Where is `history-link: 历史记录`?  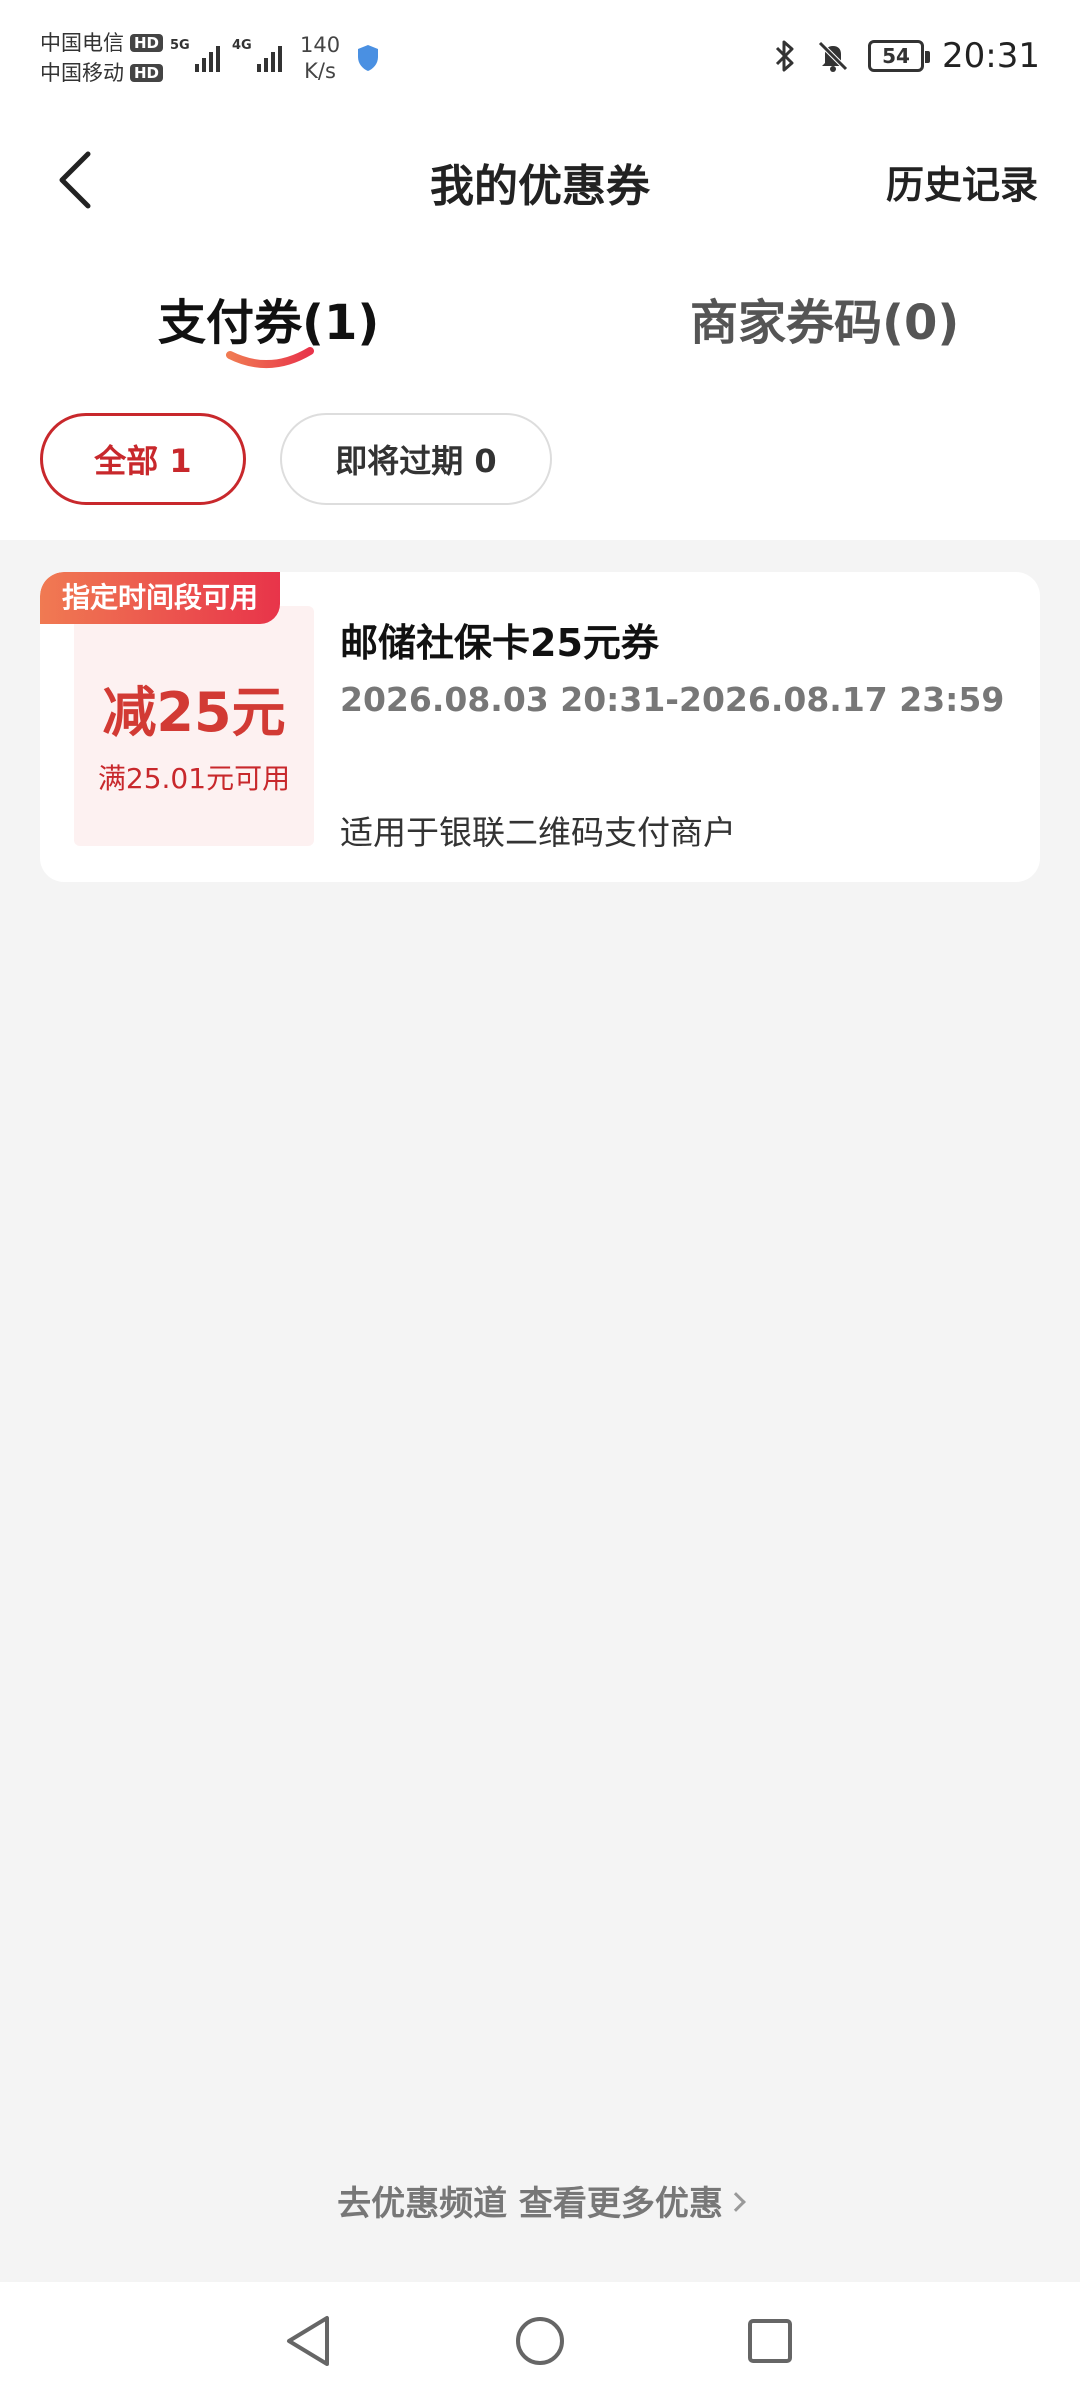 history-link: 历史记录 is located at coordinates (962, 181).